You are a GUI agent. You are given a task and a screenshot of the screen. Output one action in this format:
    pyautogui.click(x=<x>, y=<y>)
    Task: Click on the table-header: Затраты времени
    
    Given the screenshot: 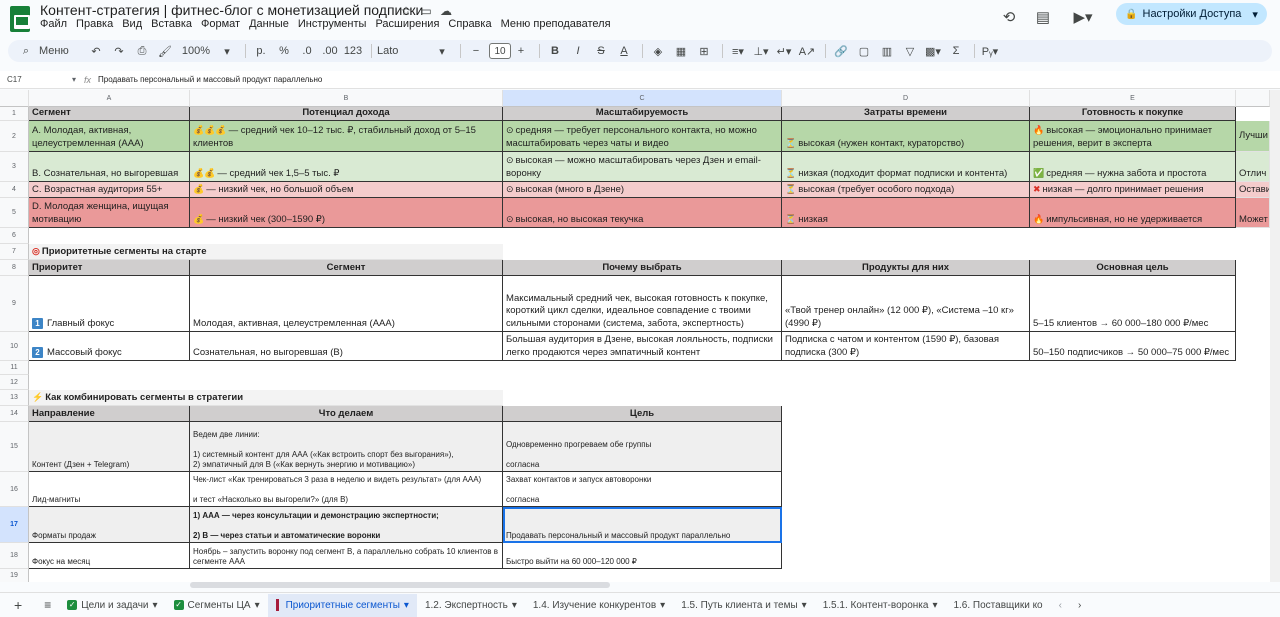 What is the action you would take?
    pyautogui.click(x=906, y=114)
    